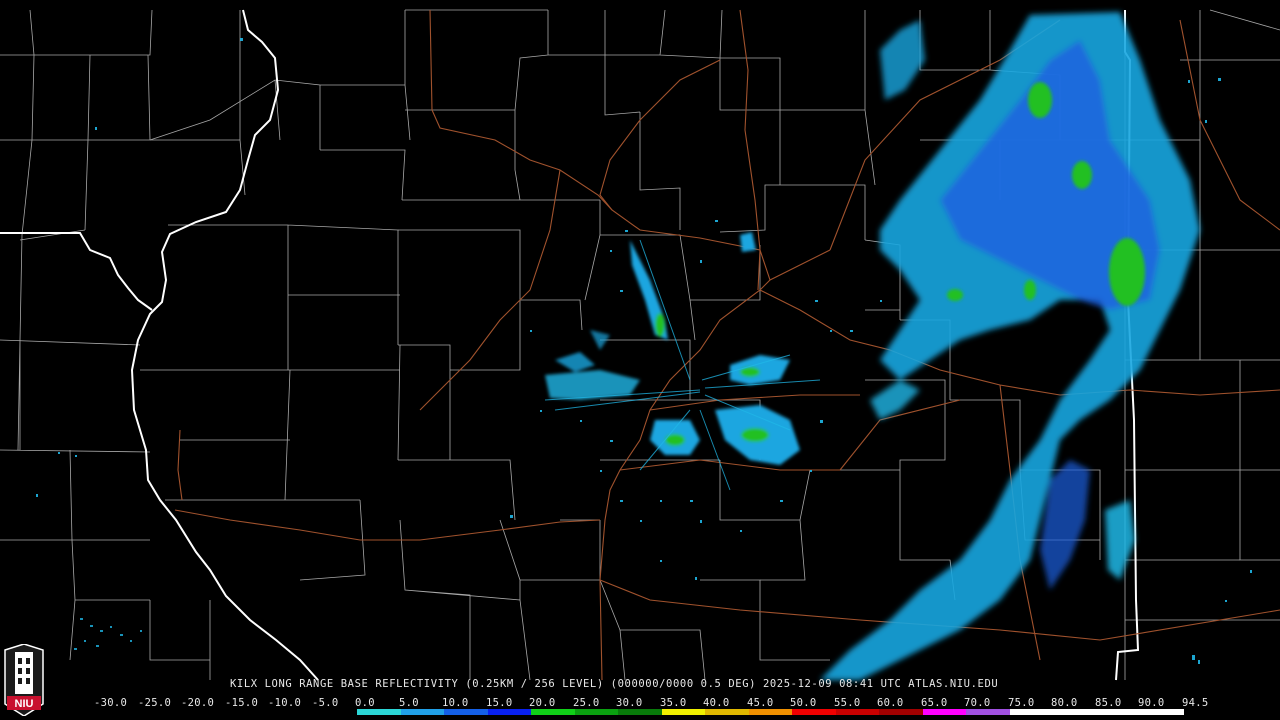 This screenshot has width=1280, height=720. I want to click on scale-label: 25.0, so click(586, 703).